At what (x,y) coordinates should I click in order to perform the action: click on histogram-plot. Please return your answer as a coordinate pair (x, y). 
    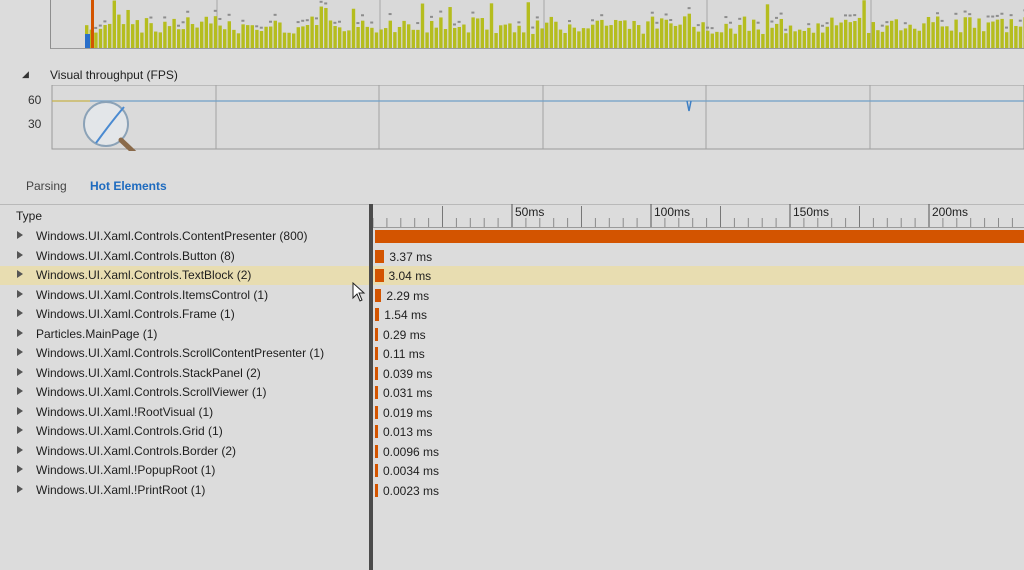
    Looking at the image, I should click on (537, 24).